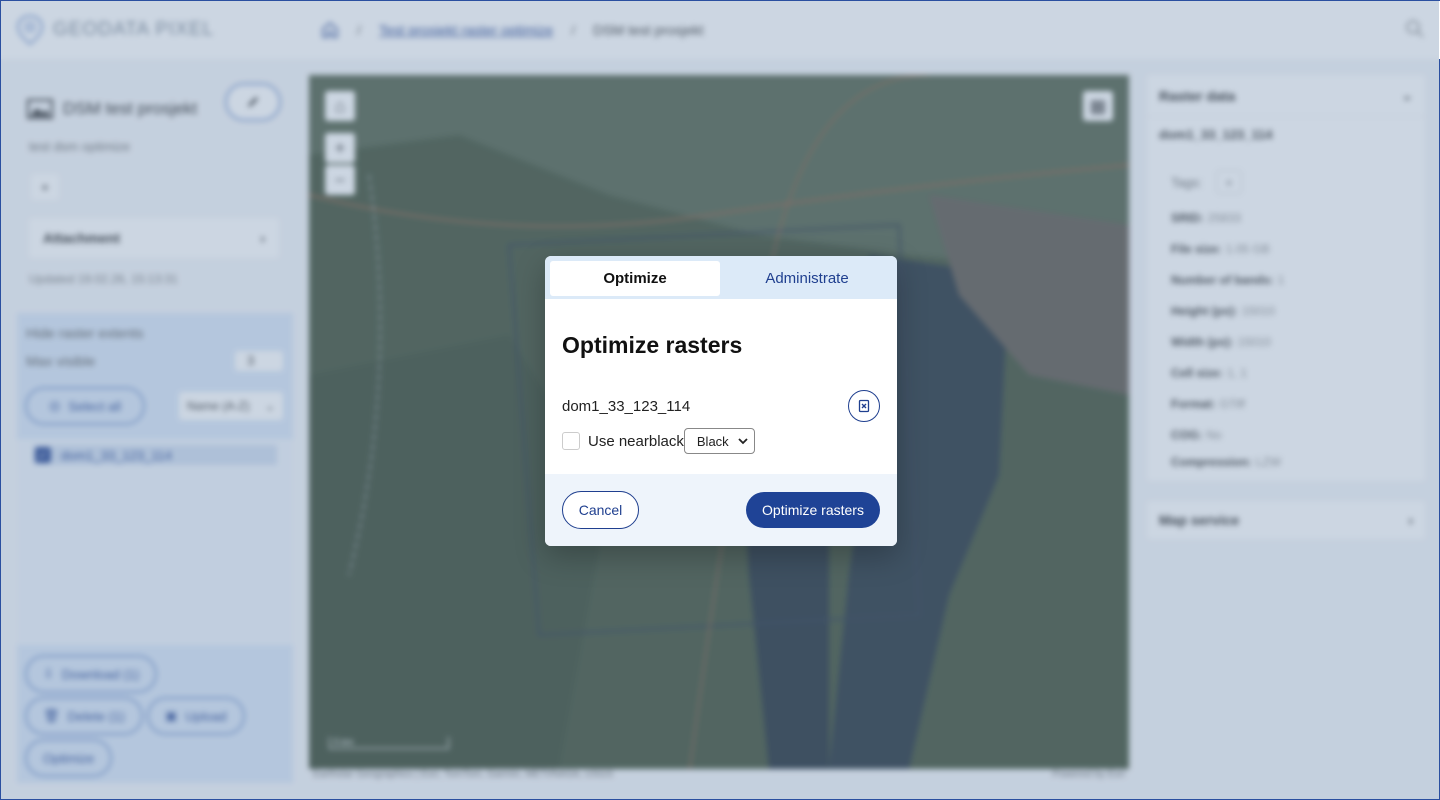  What do you see at coordinates (807, 278) in the screenshot?
I see `tab-administrate: Administrate` at bounding box center [807, 278].